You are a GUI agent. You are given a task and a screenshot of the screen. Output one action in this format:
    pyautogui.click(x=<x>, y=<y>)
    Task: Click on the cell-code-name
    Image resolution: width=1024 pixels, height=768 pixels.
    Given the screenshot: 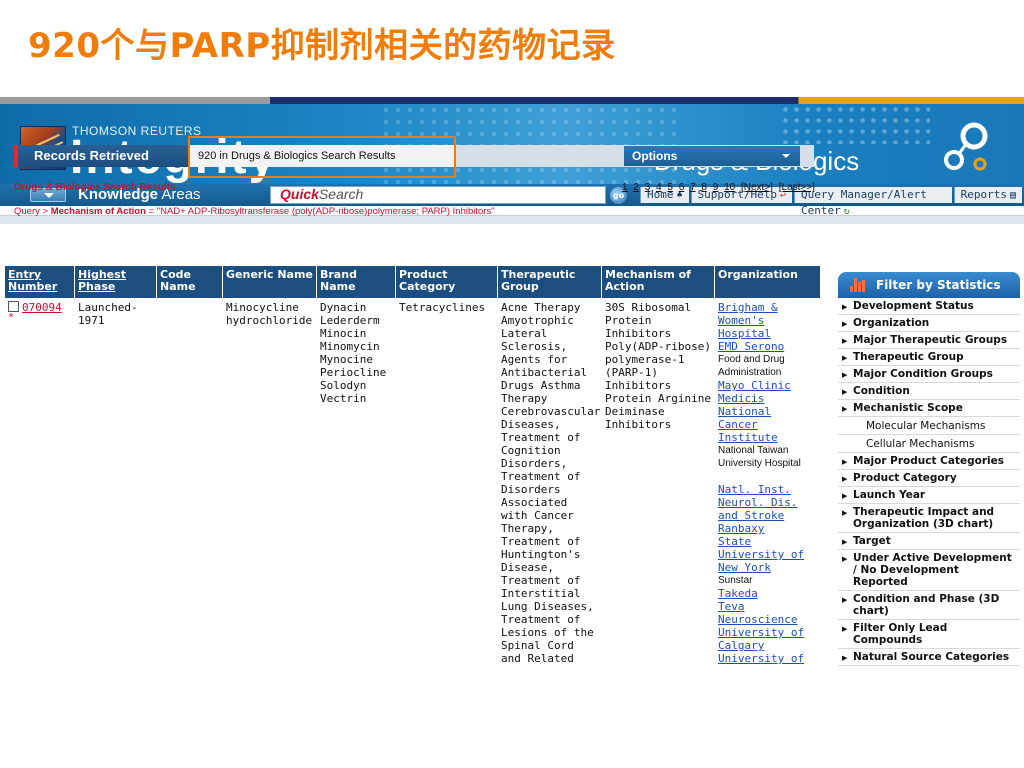 What is the action you would take?
    pyautogui.click(x=190, y=483)
    